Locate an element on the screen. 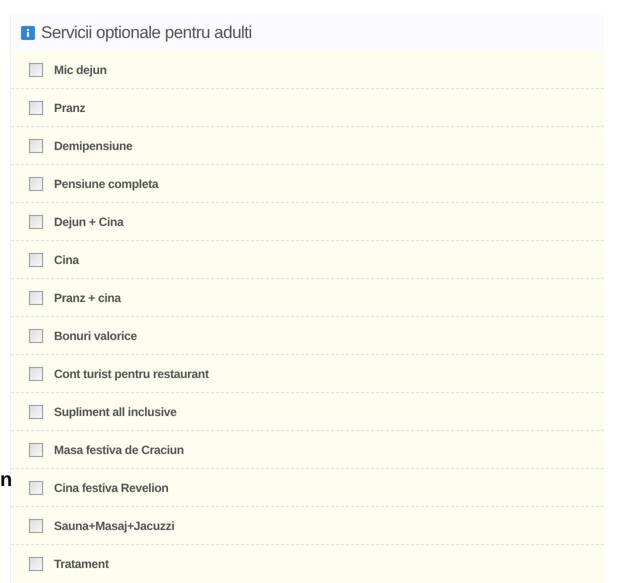 The height and width of the screenshot is (583, 618). option-label: Masa festiva de Craciun is located at coordinates (119, 450).